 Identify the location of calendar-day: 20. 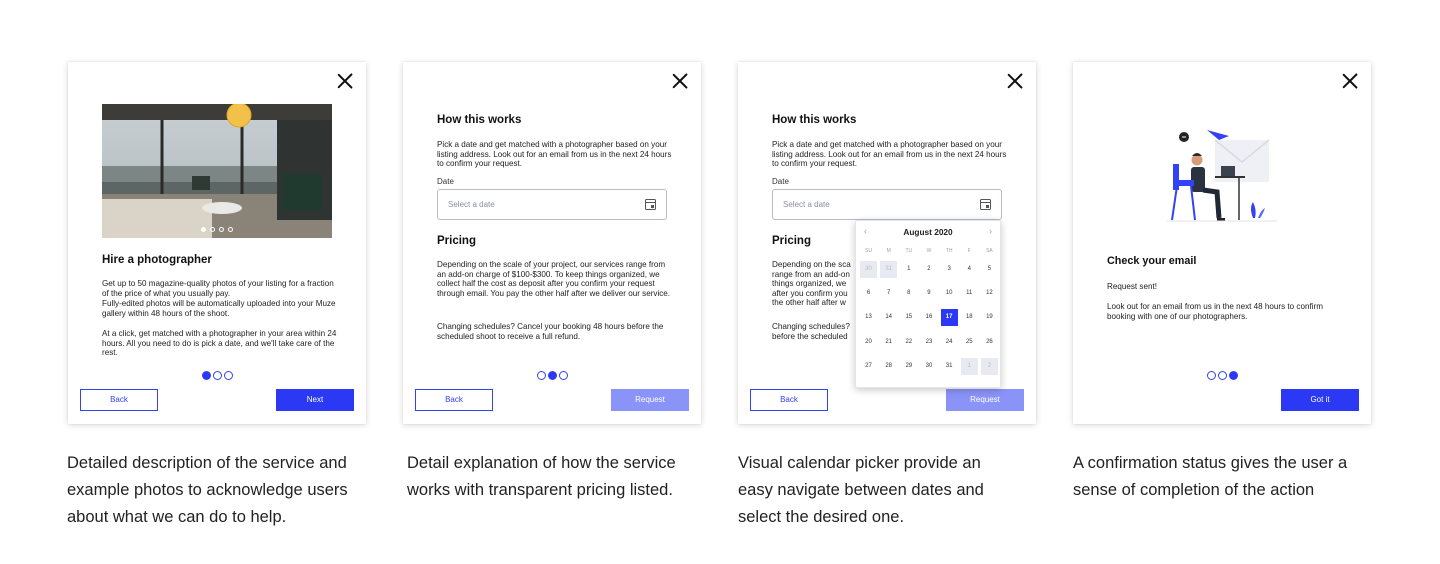
(868, 342).